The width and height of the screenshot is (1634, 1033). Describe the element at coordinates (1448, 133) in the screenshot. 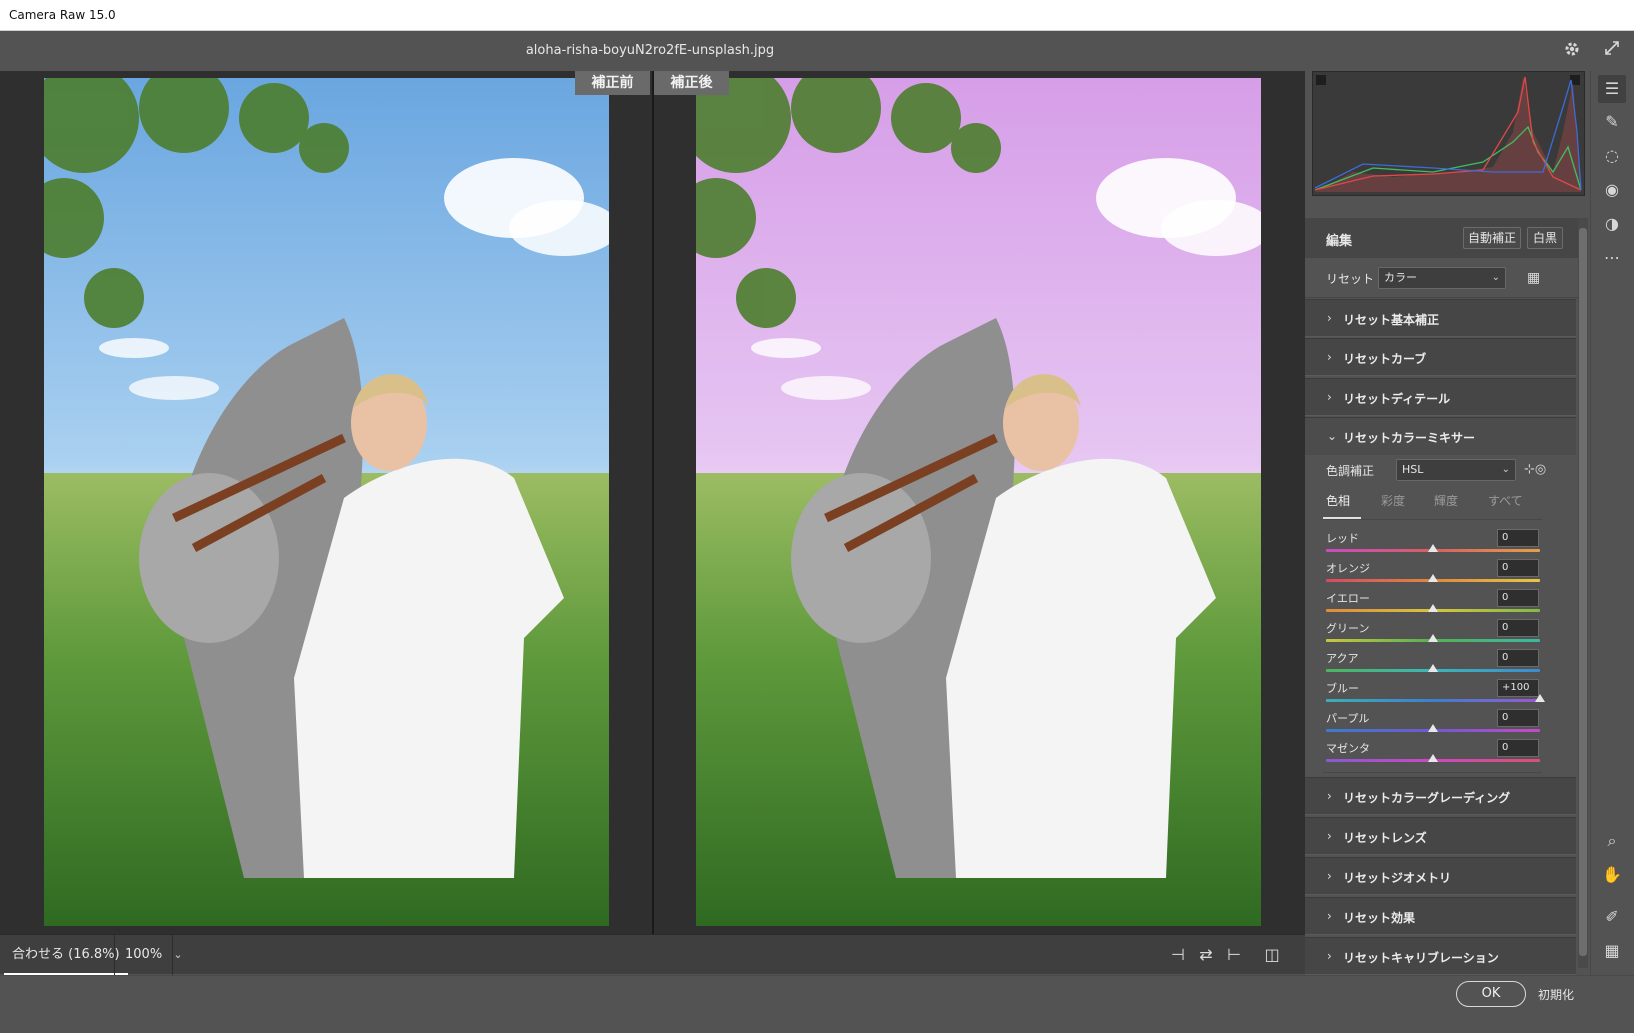

I see `histogram` at that location.